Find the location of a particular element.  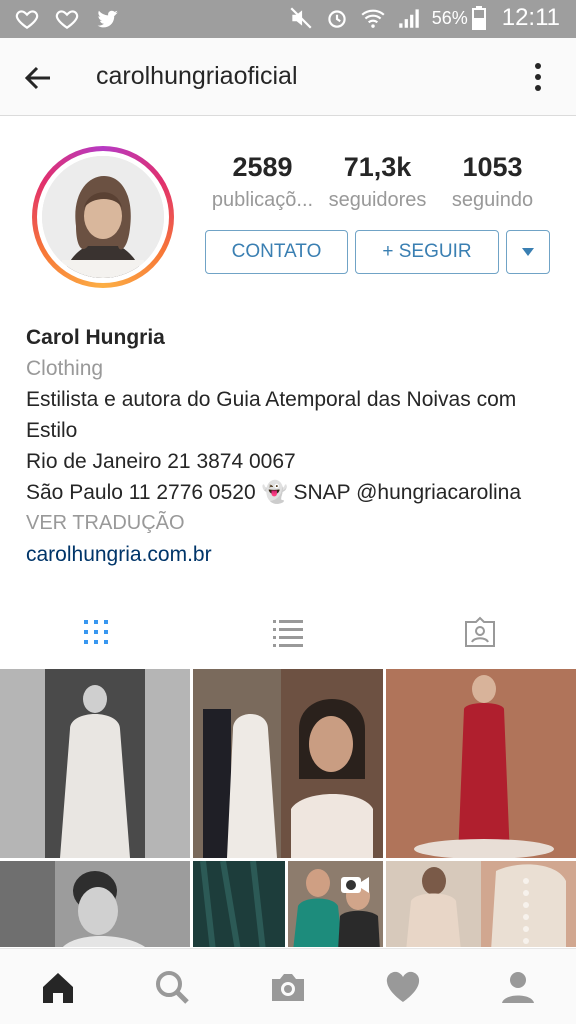

profile-icon is located at coordinates (518, 987).